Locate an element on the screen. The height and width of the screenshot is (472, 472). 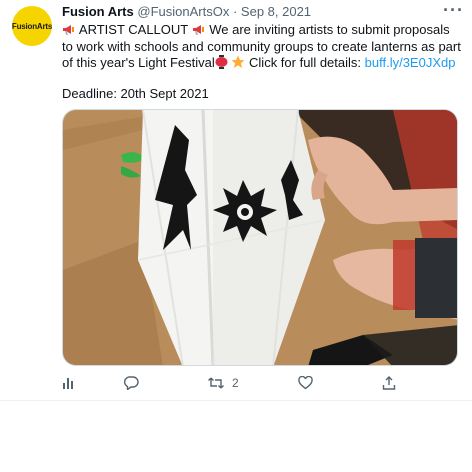
share-button is located at coordinates (389, 383).